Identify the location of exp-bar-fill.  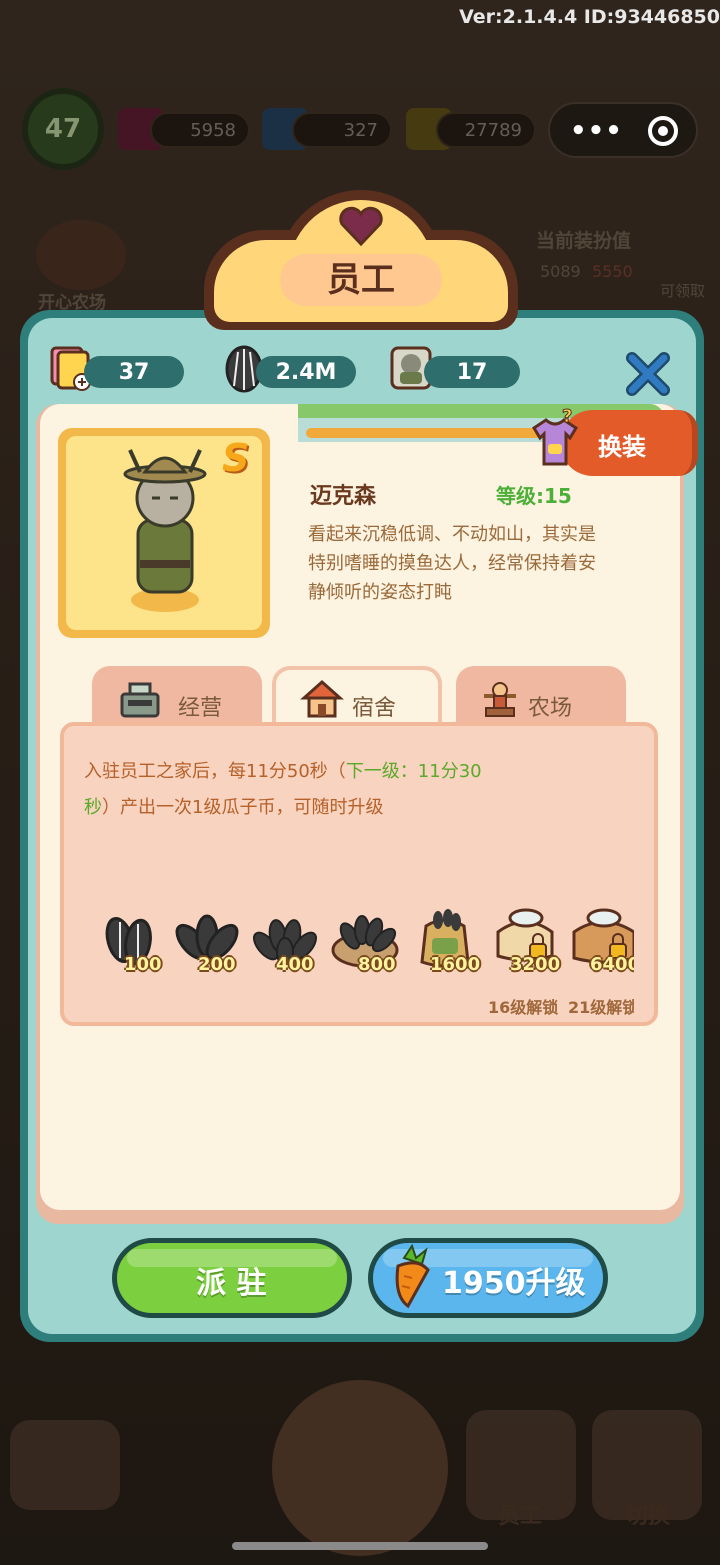
(426, 433).